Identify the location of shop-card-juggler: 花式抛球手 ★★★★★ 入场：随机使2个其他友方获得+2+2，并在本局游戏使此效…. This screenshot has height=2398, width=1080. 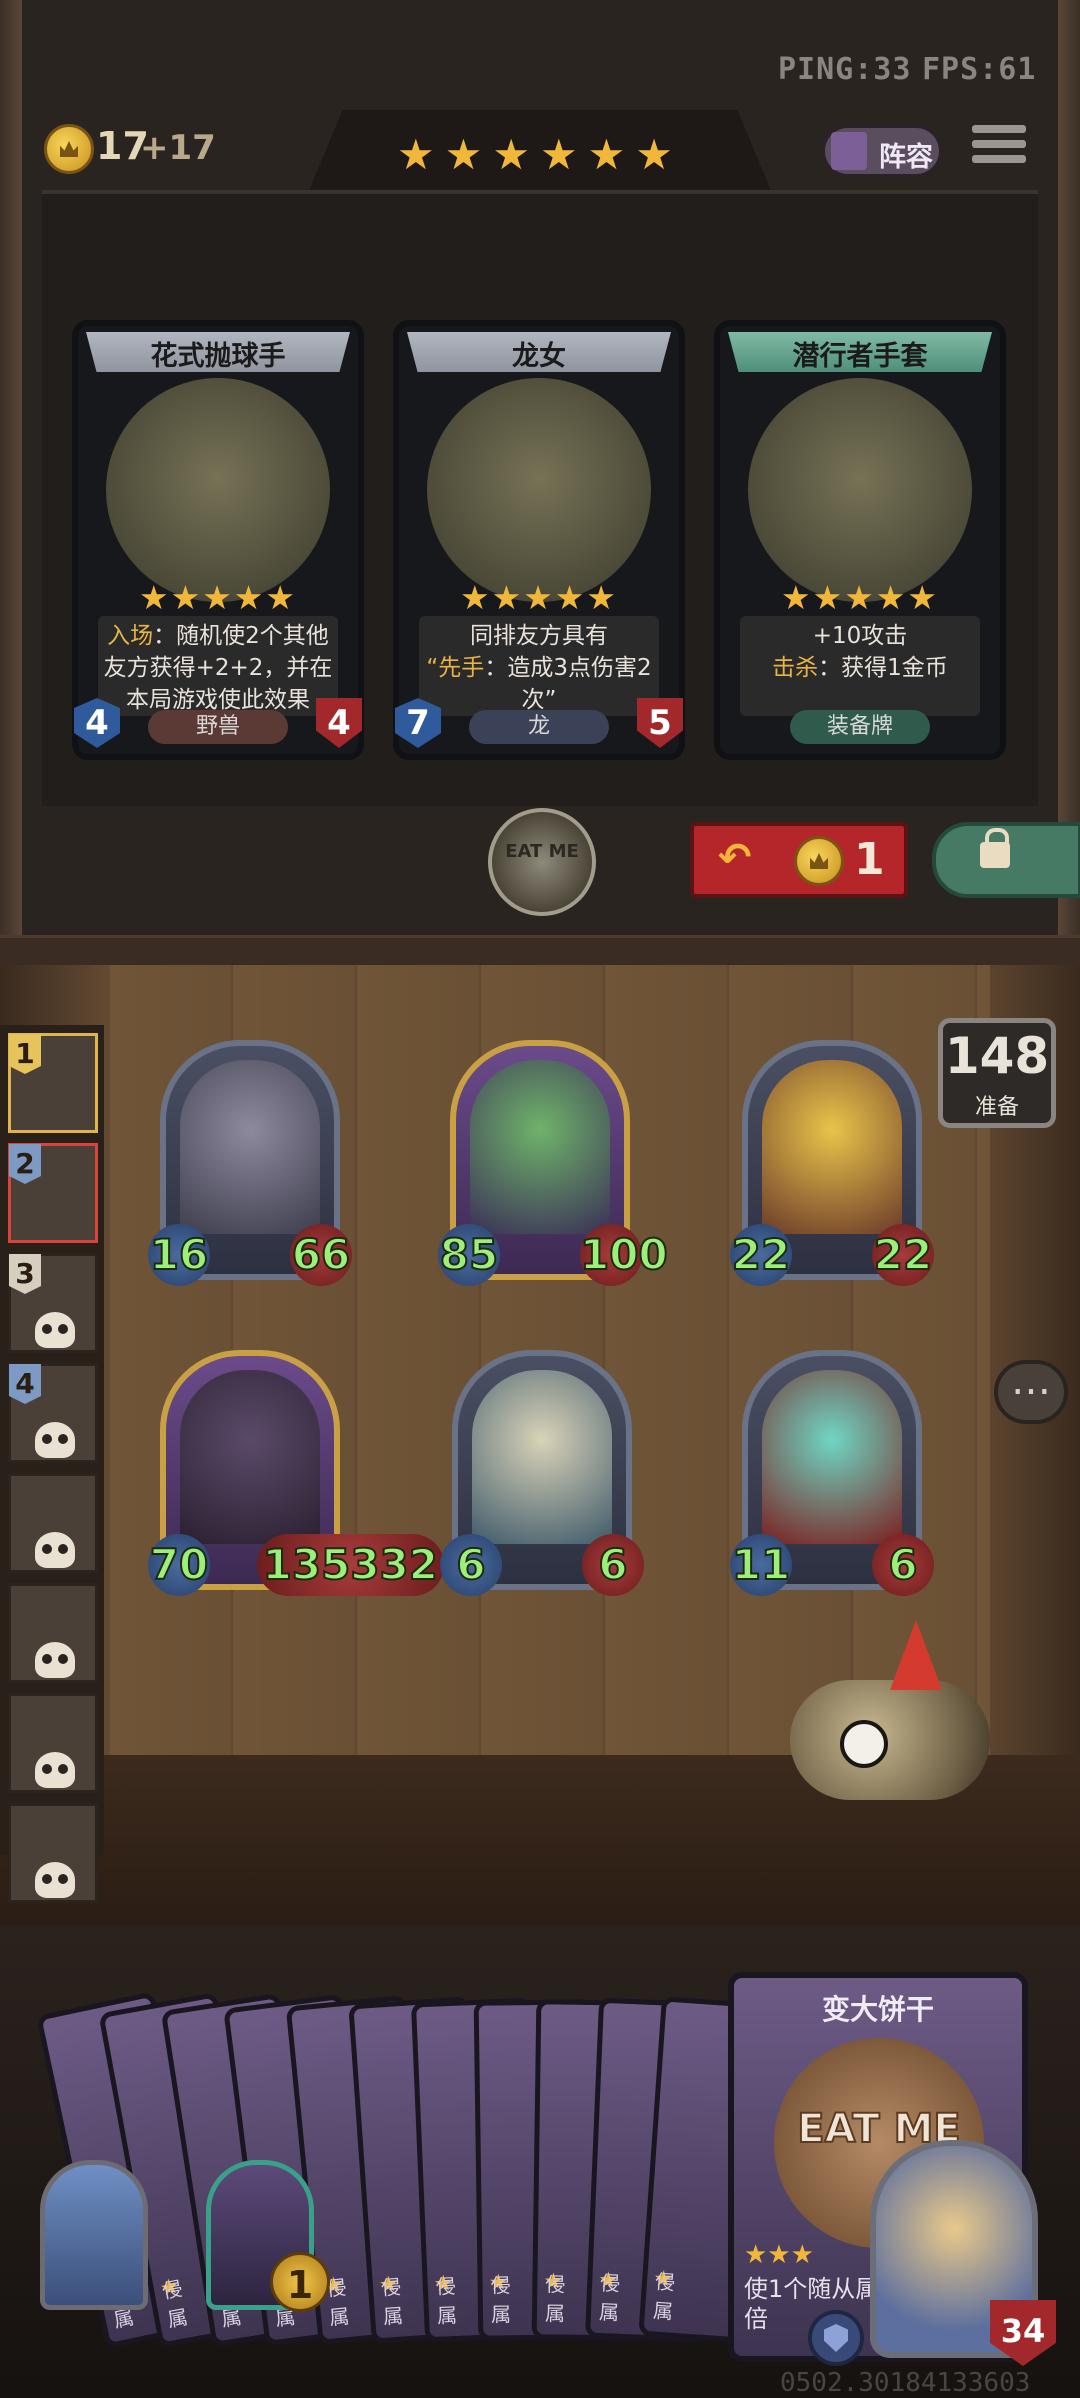
(218, 540).